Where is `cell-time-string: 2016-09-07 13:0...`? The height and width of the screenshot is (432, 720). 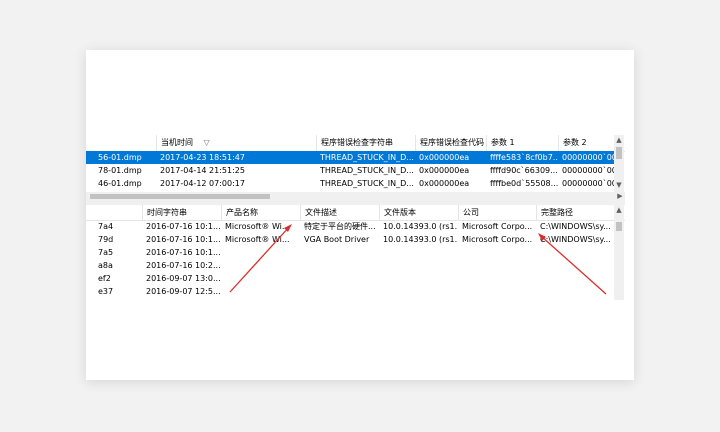 cell-time-string: 2016-09-07 13:0... is located at coordinates (183, 278).